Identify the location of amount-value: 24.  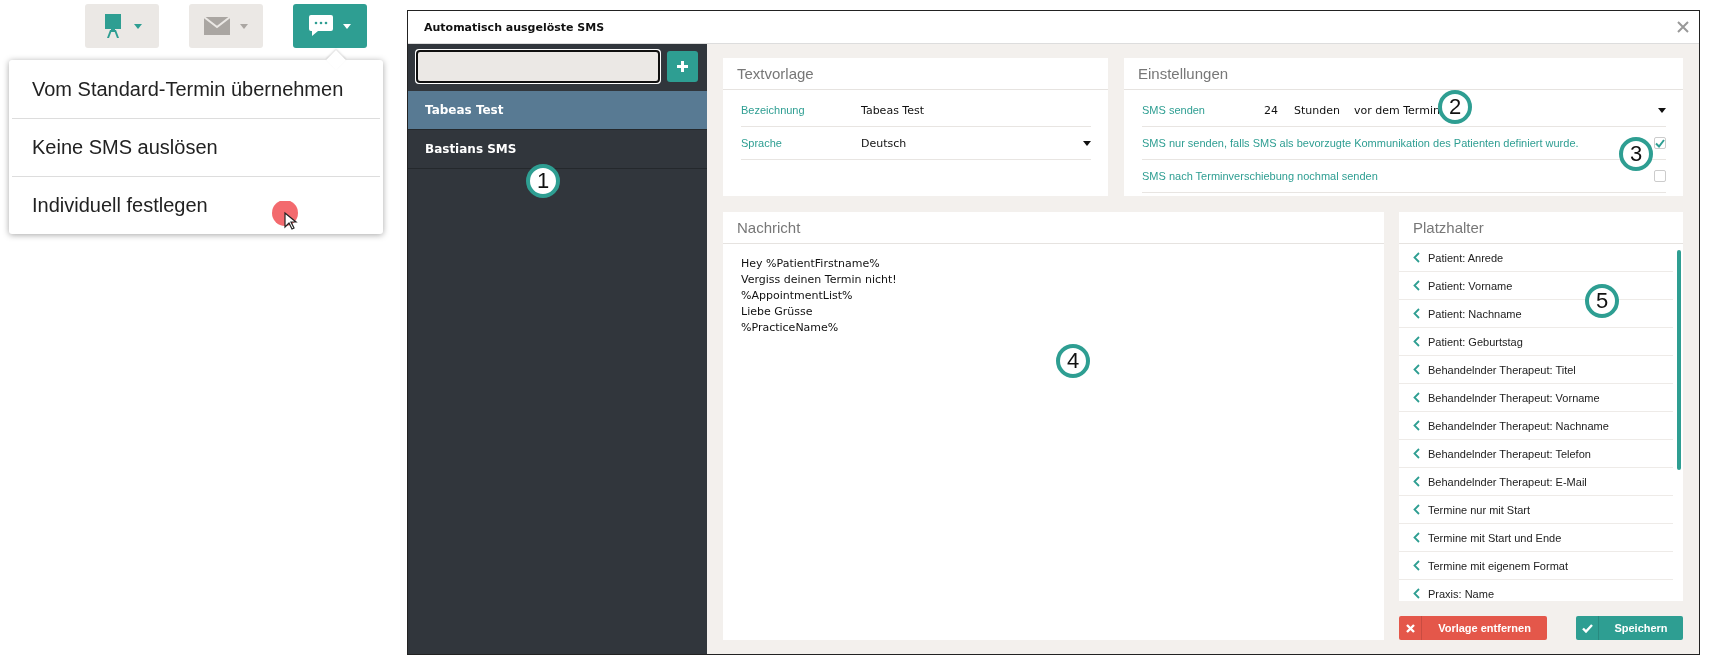
(1279, 110).